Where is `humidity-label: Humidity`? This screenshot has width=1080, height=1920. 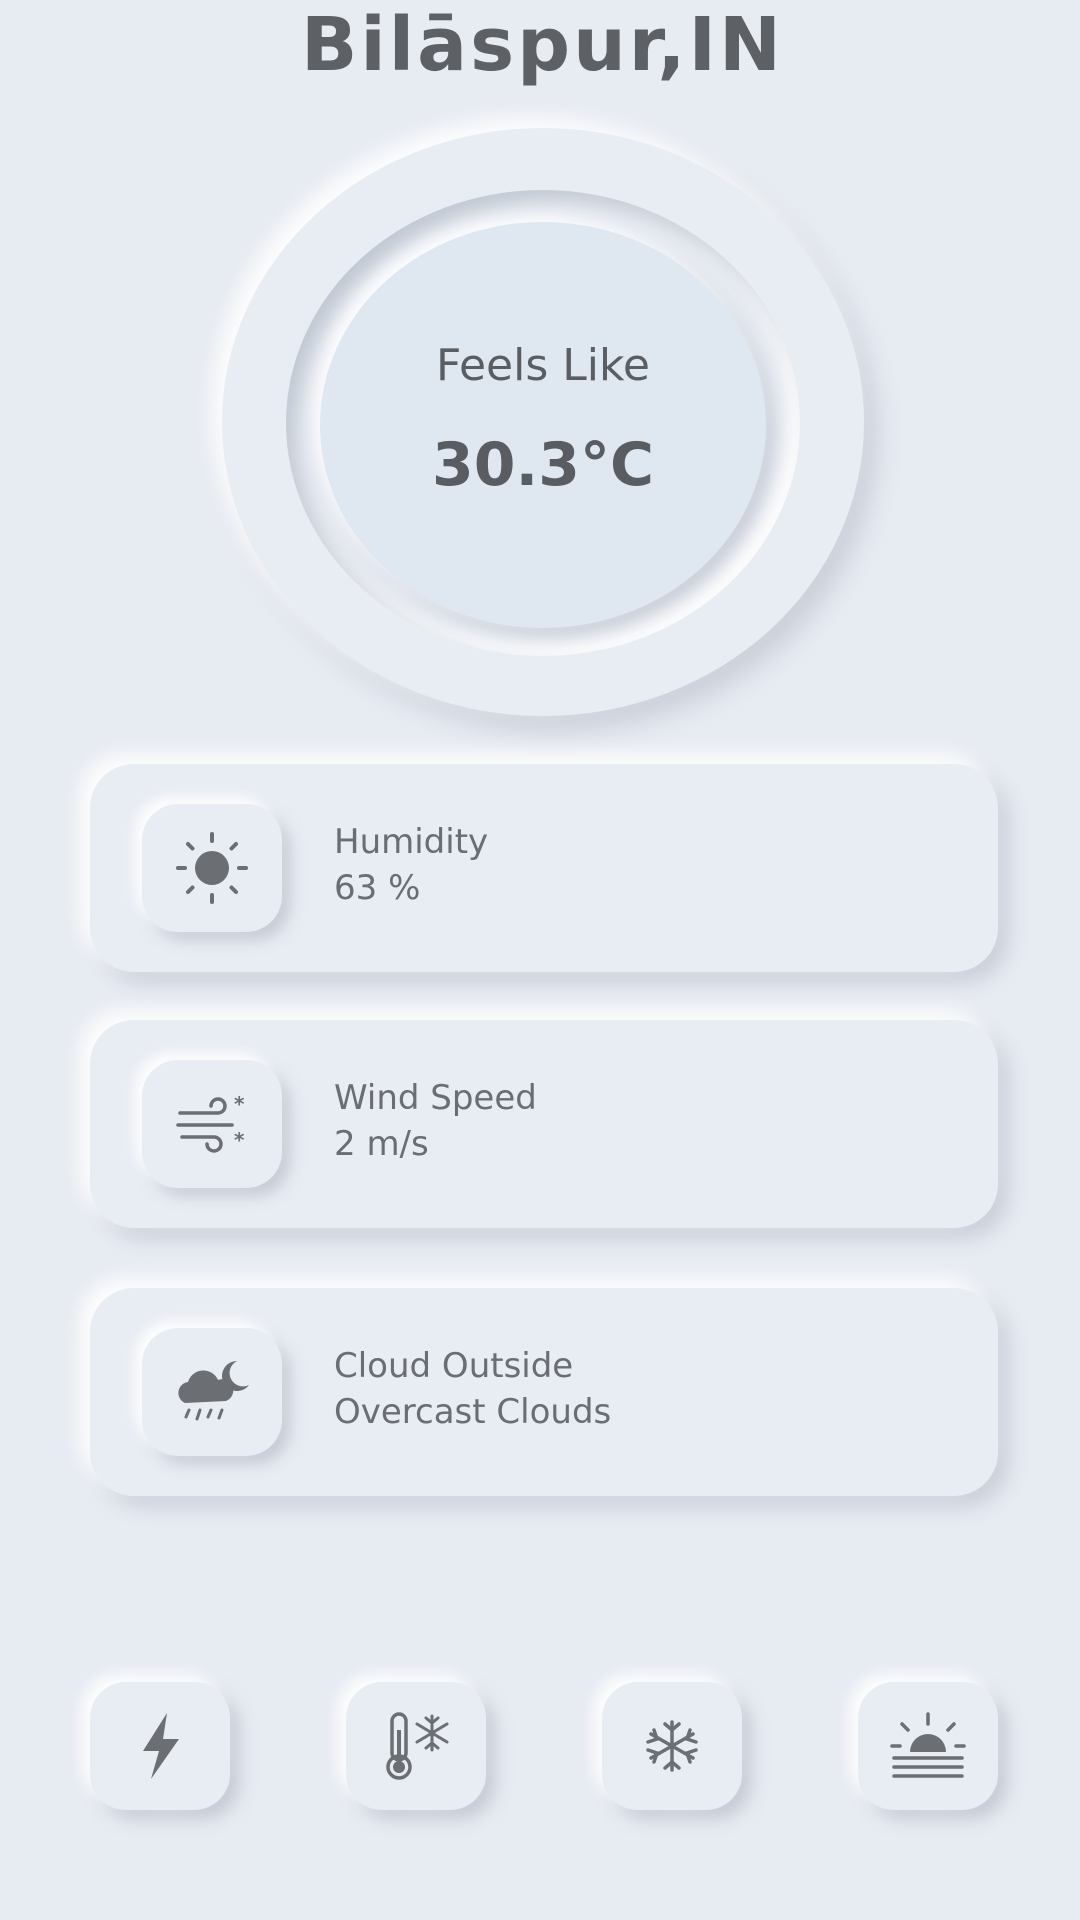 humidity-label: Humidity is located at coordinates (411, 842).